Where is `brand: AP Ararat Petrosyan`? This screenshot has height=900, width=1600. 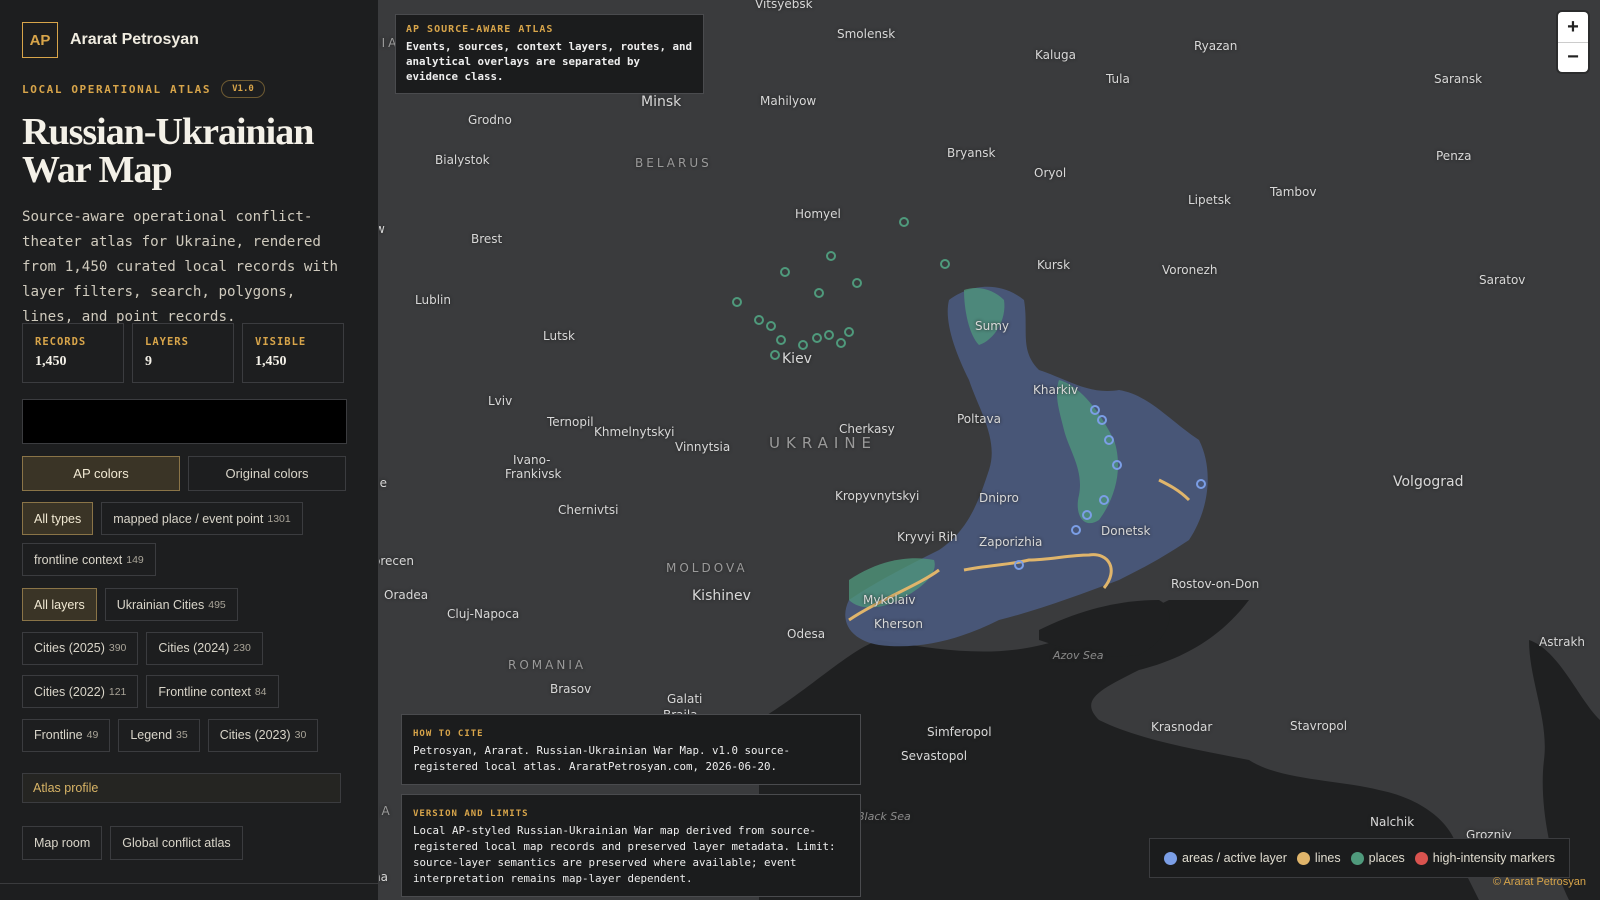 brand: AP Ararat Petrosyan is located at coordinates (110, 40).